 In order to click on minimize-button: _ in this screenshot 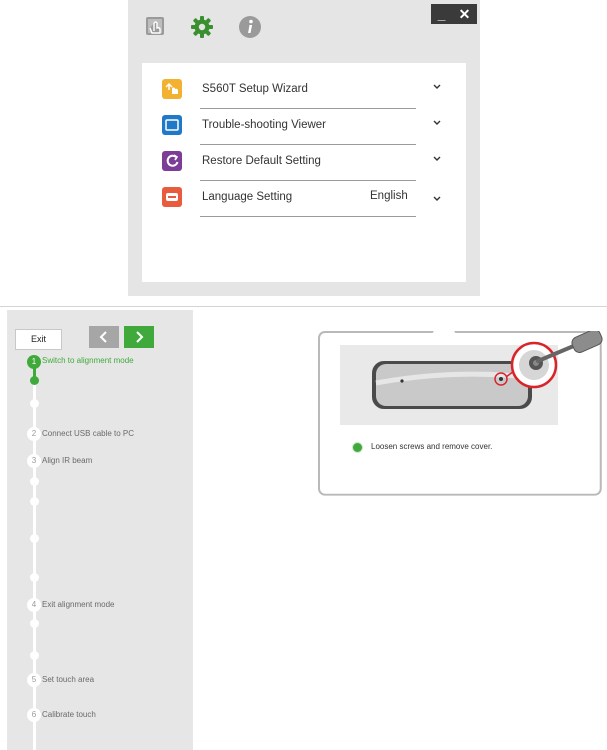, I will do `click(442, 14)`.